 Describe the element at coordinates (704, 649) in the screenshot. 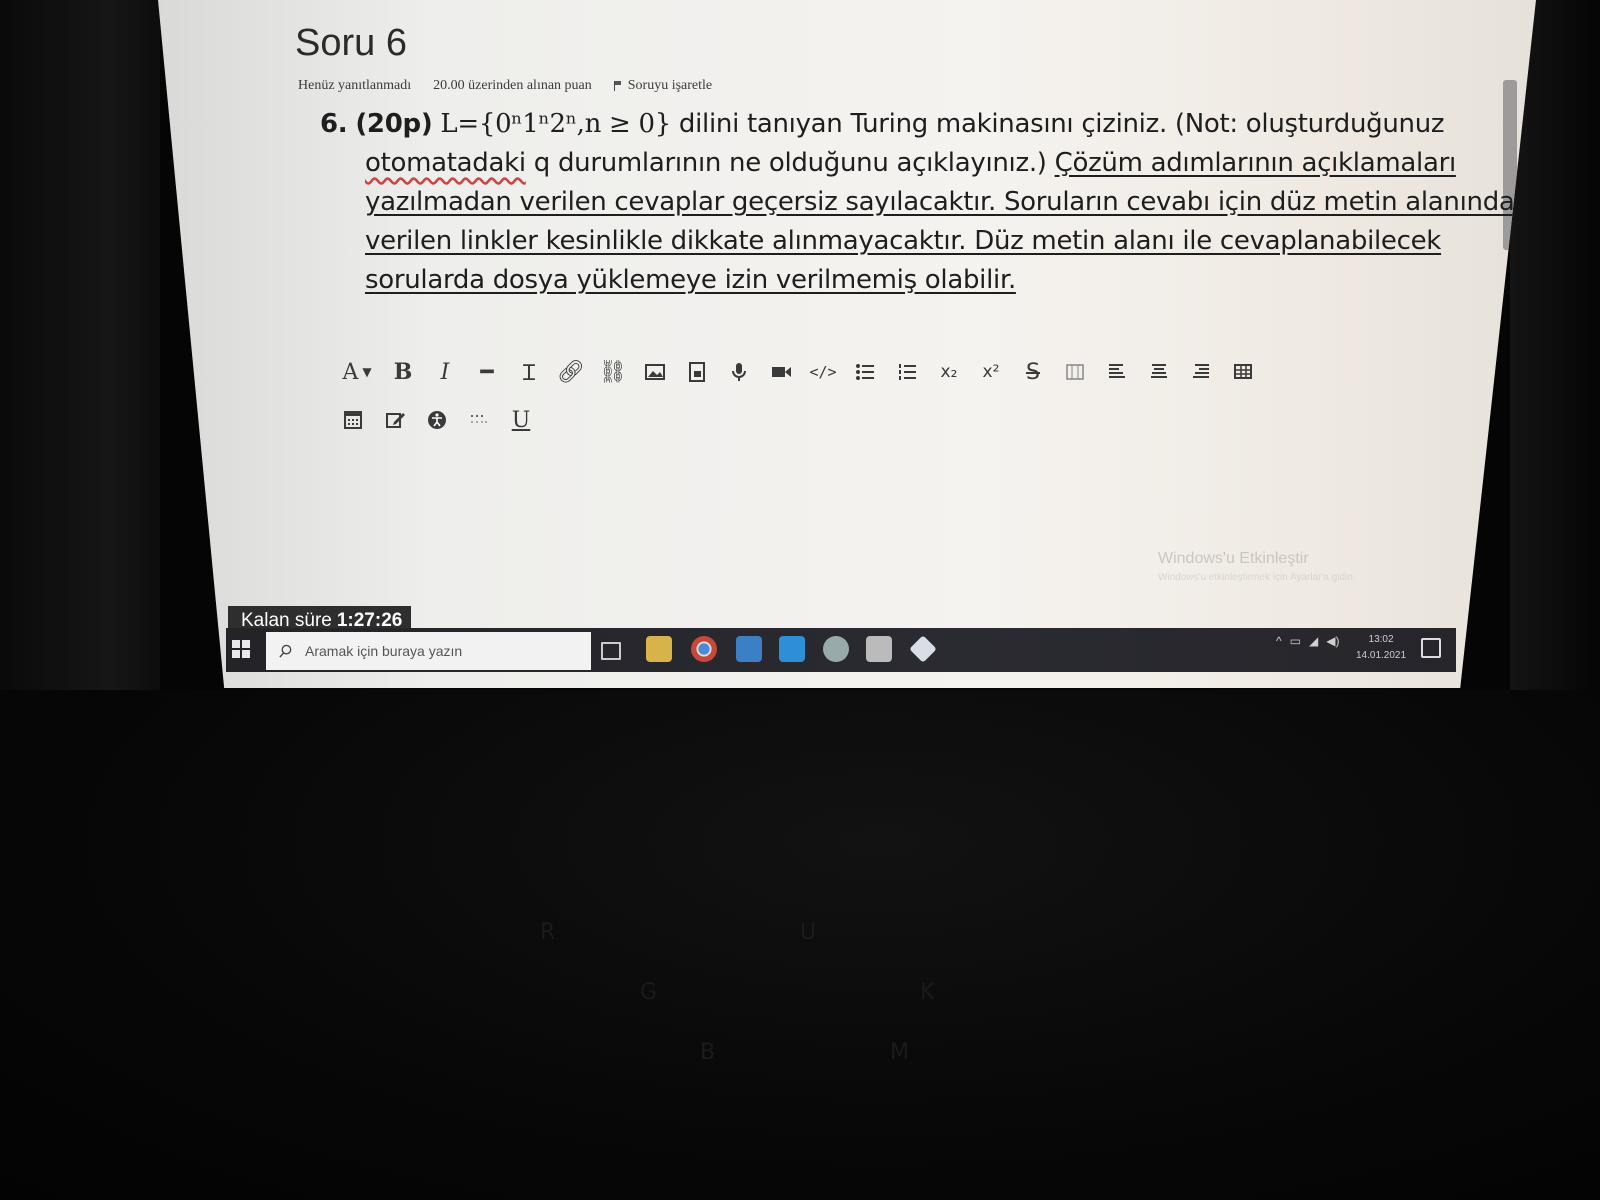

I see `chrome-icon` at that location.